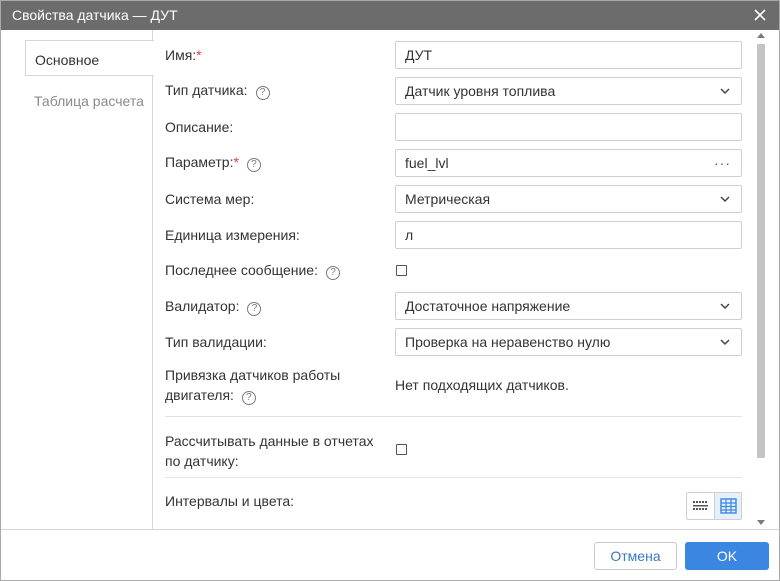 This screenshot has height=581, width=780. I want to click on table-icon, so click(728, 506).